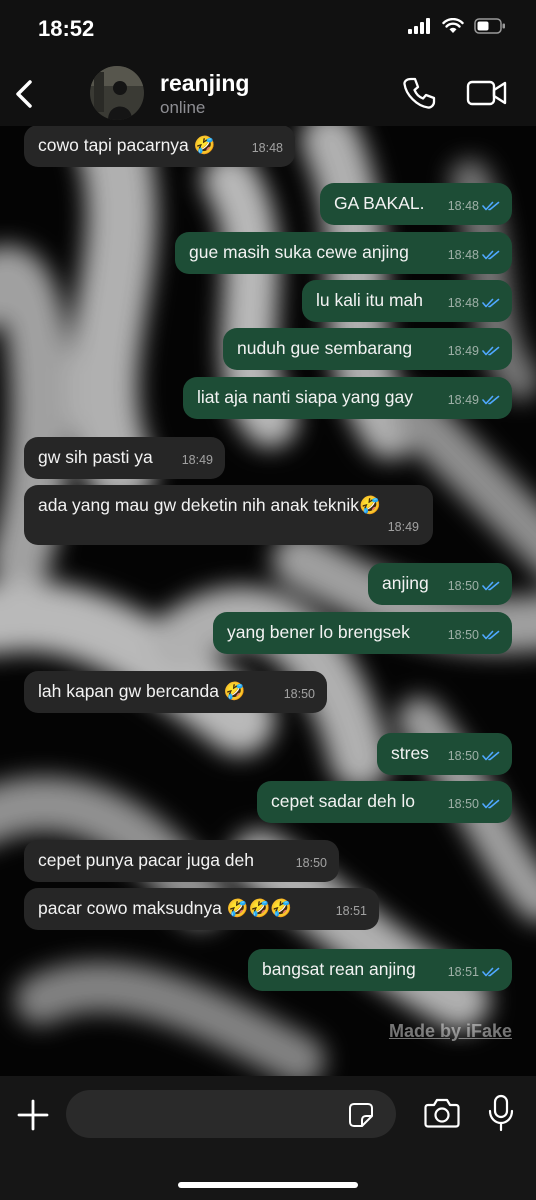 The width and height of the screenshot is (536, 1200). What do you see at coordinates (419, 26) in the screenshot?
I see `cellular-signal-icon` at bounding box center [419, 26].